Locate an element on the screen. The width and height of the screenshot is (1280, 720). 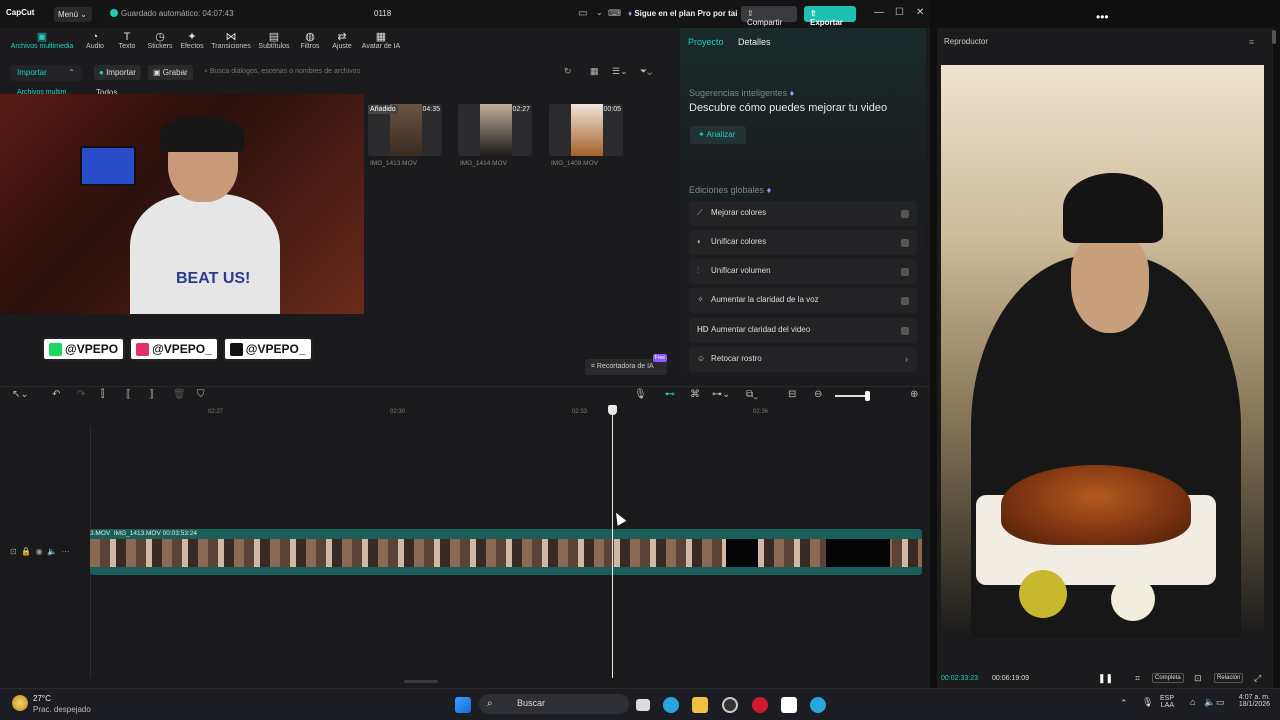
chrome-icon is located at coordinates (730, 705).